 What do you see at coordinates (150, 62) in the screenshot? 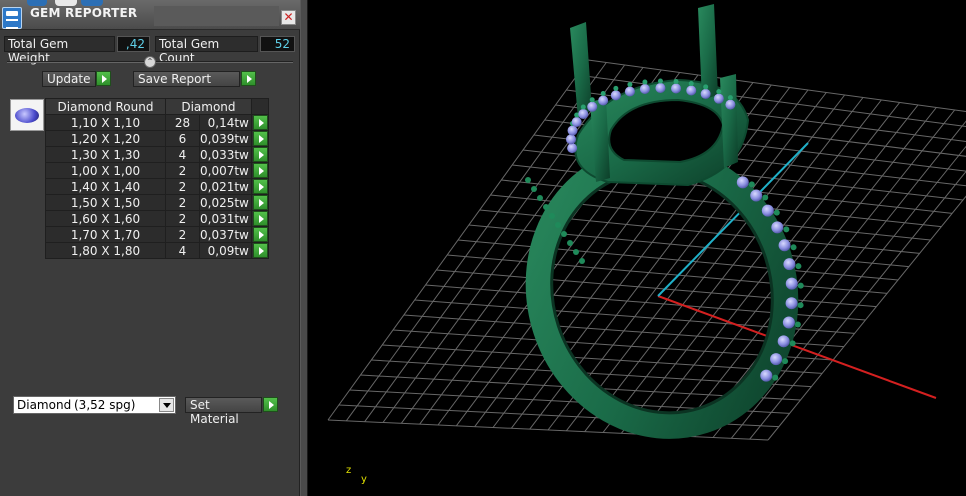
I see `collapse-toggle-icon: ⌃` at bounding box center [150, 62].